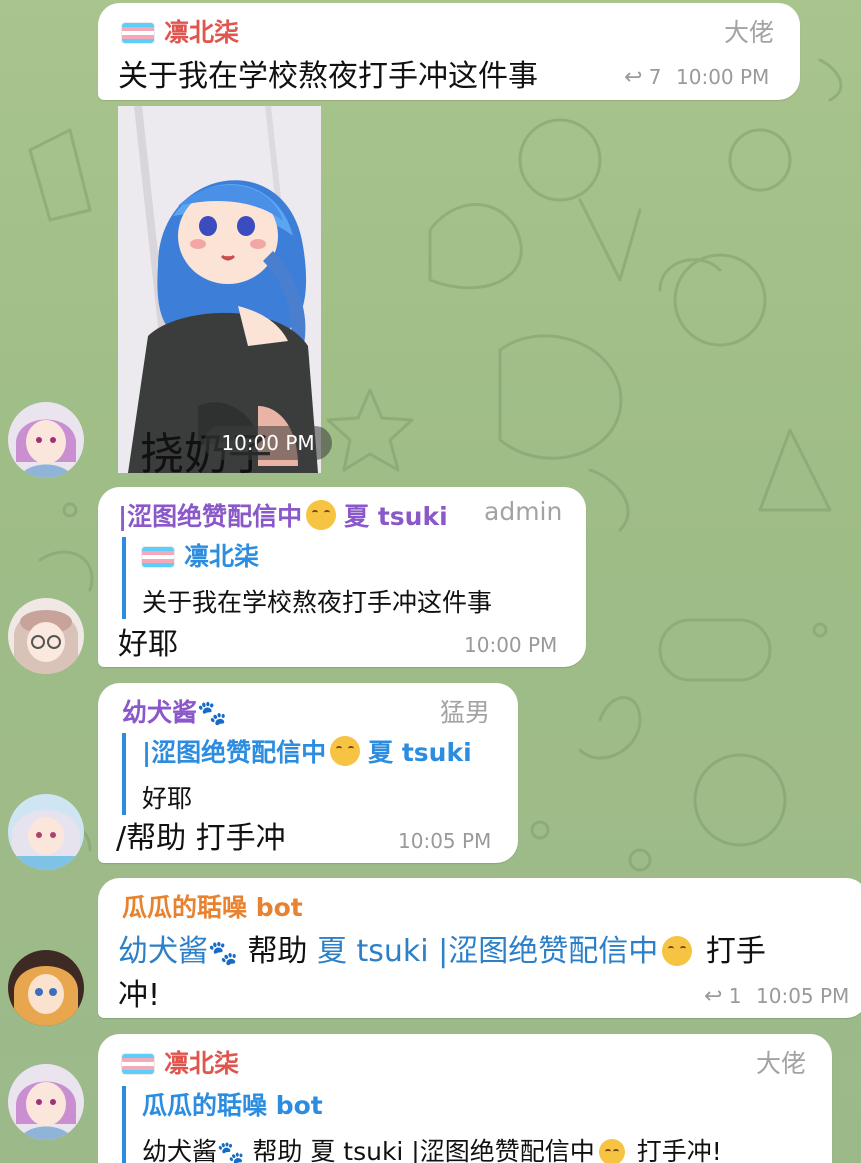 This screenshot has height=1163, width=861. I want to click on message-text: 幼犬酱🐾 帮助 夏 tsuki |涩图绝赞配信中 打手, so click(442, 951).